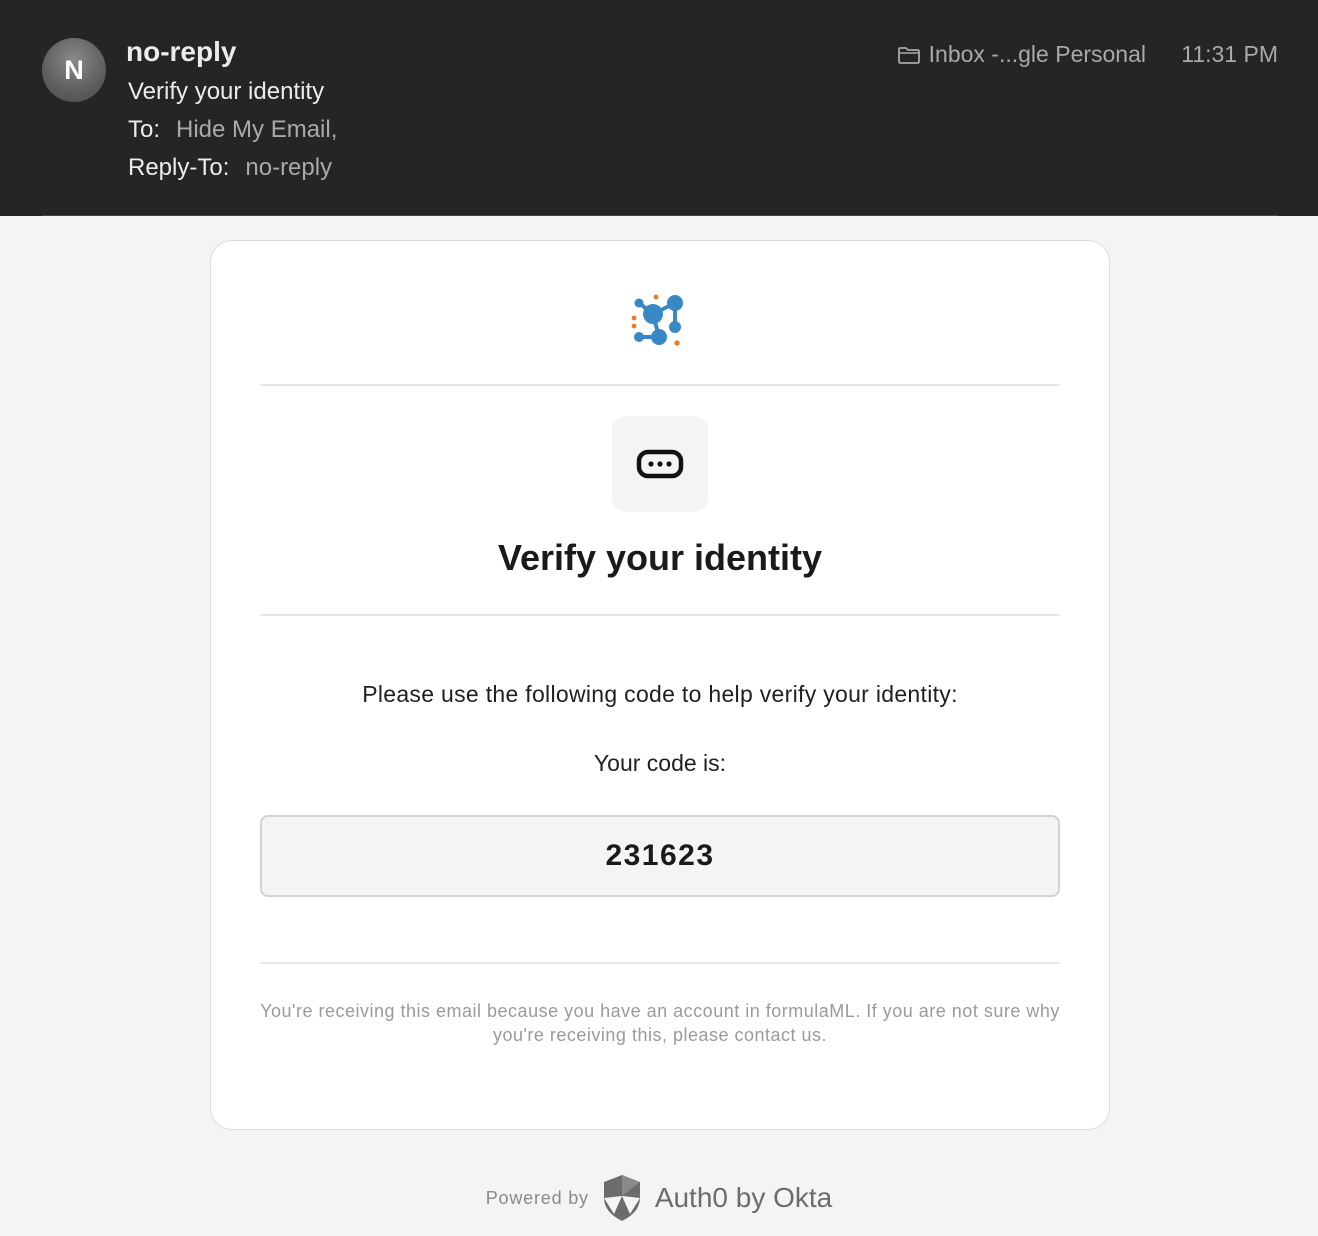 This screenshot has height=1236, width=1318. Describe the element at coordinates (660, 963) in the screenshot. I see `footer-divider` at that location.